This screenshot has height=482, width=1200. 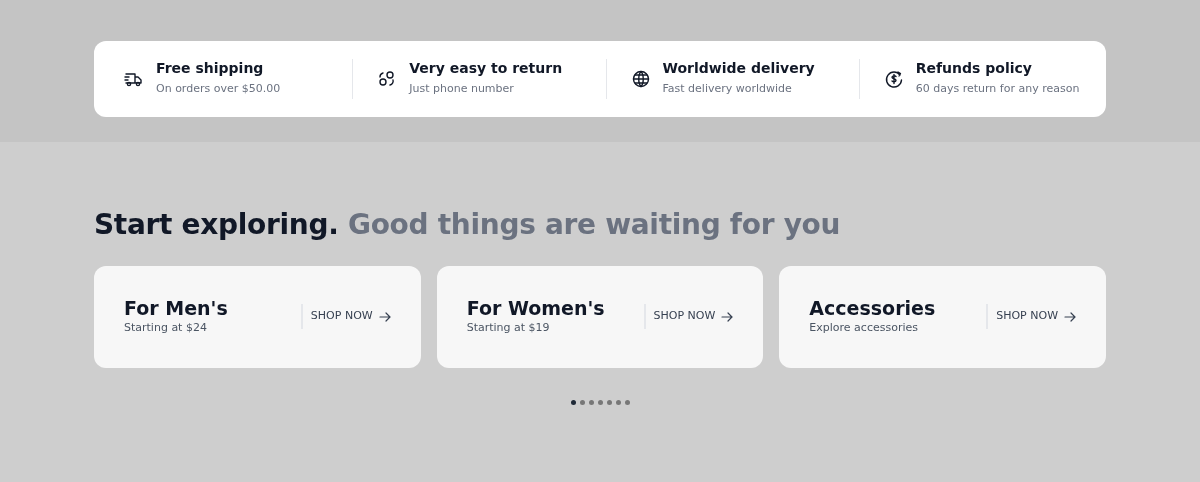 What do you see at coordinates (166, 327) in the screenshot?
I see `category-subtitle: Starting at $24` at bounding box center [166, 327].